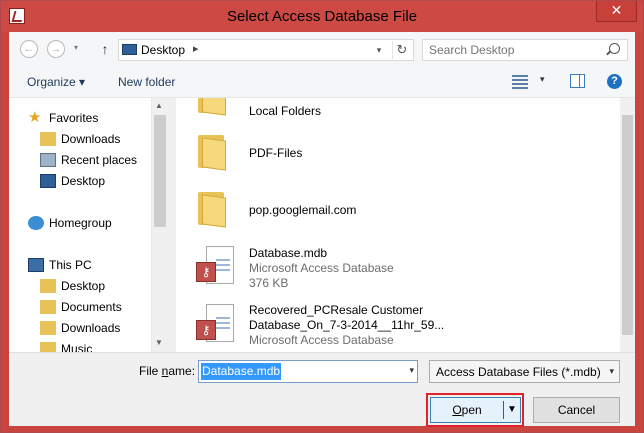 This screenshot has width=644, height=433. I want to click on nav-pc-downloads-label: Downloads, so click(91, 328).